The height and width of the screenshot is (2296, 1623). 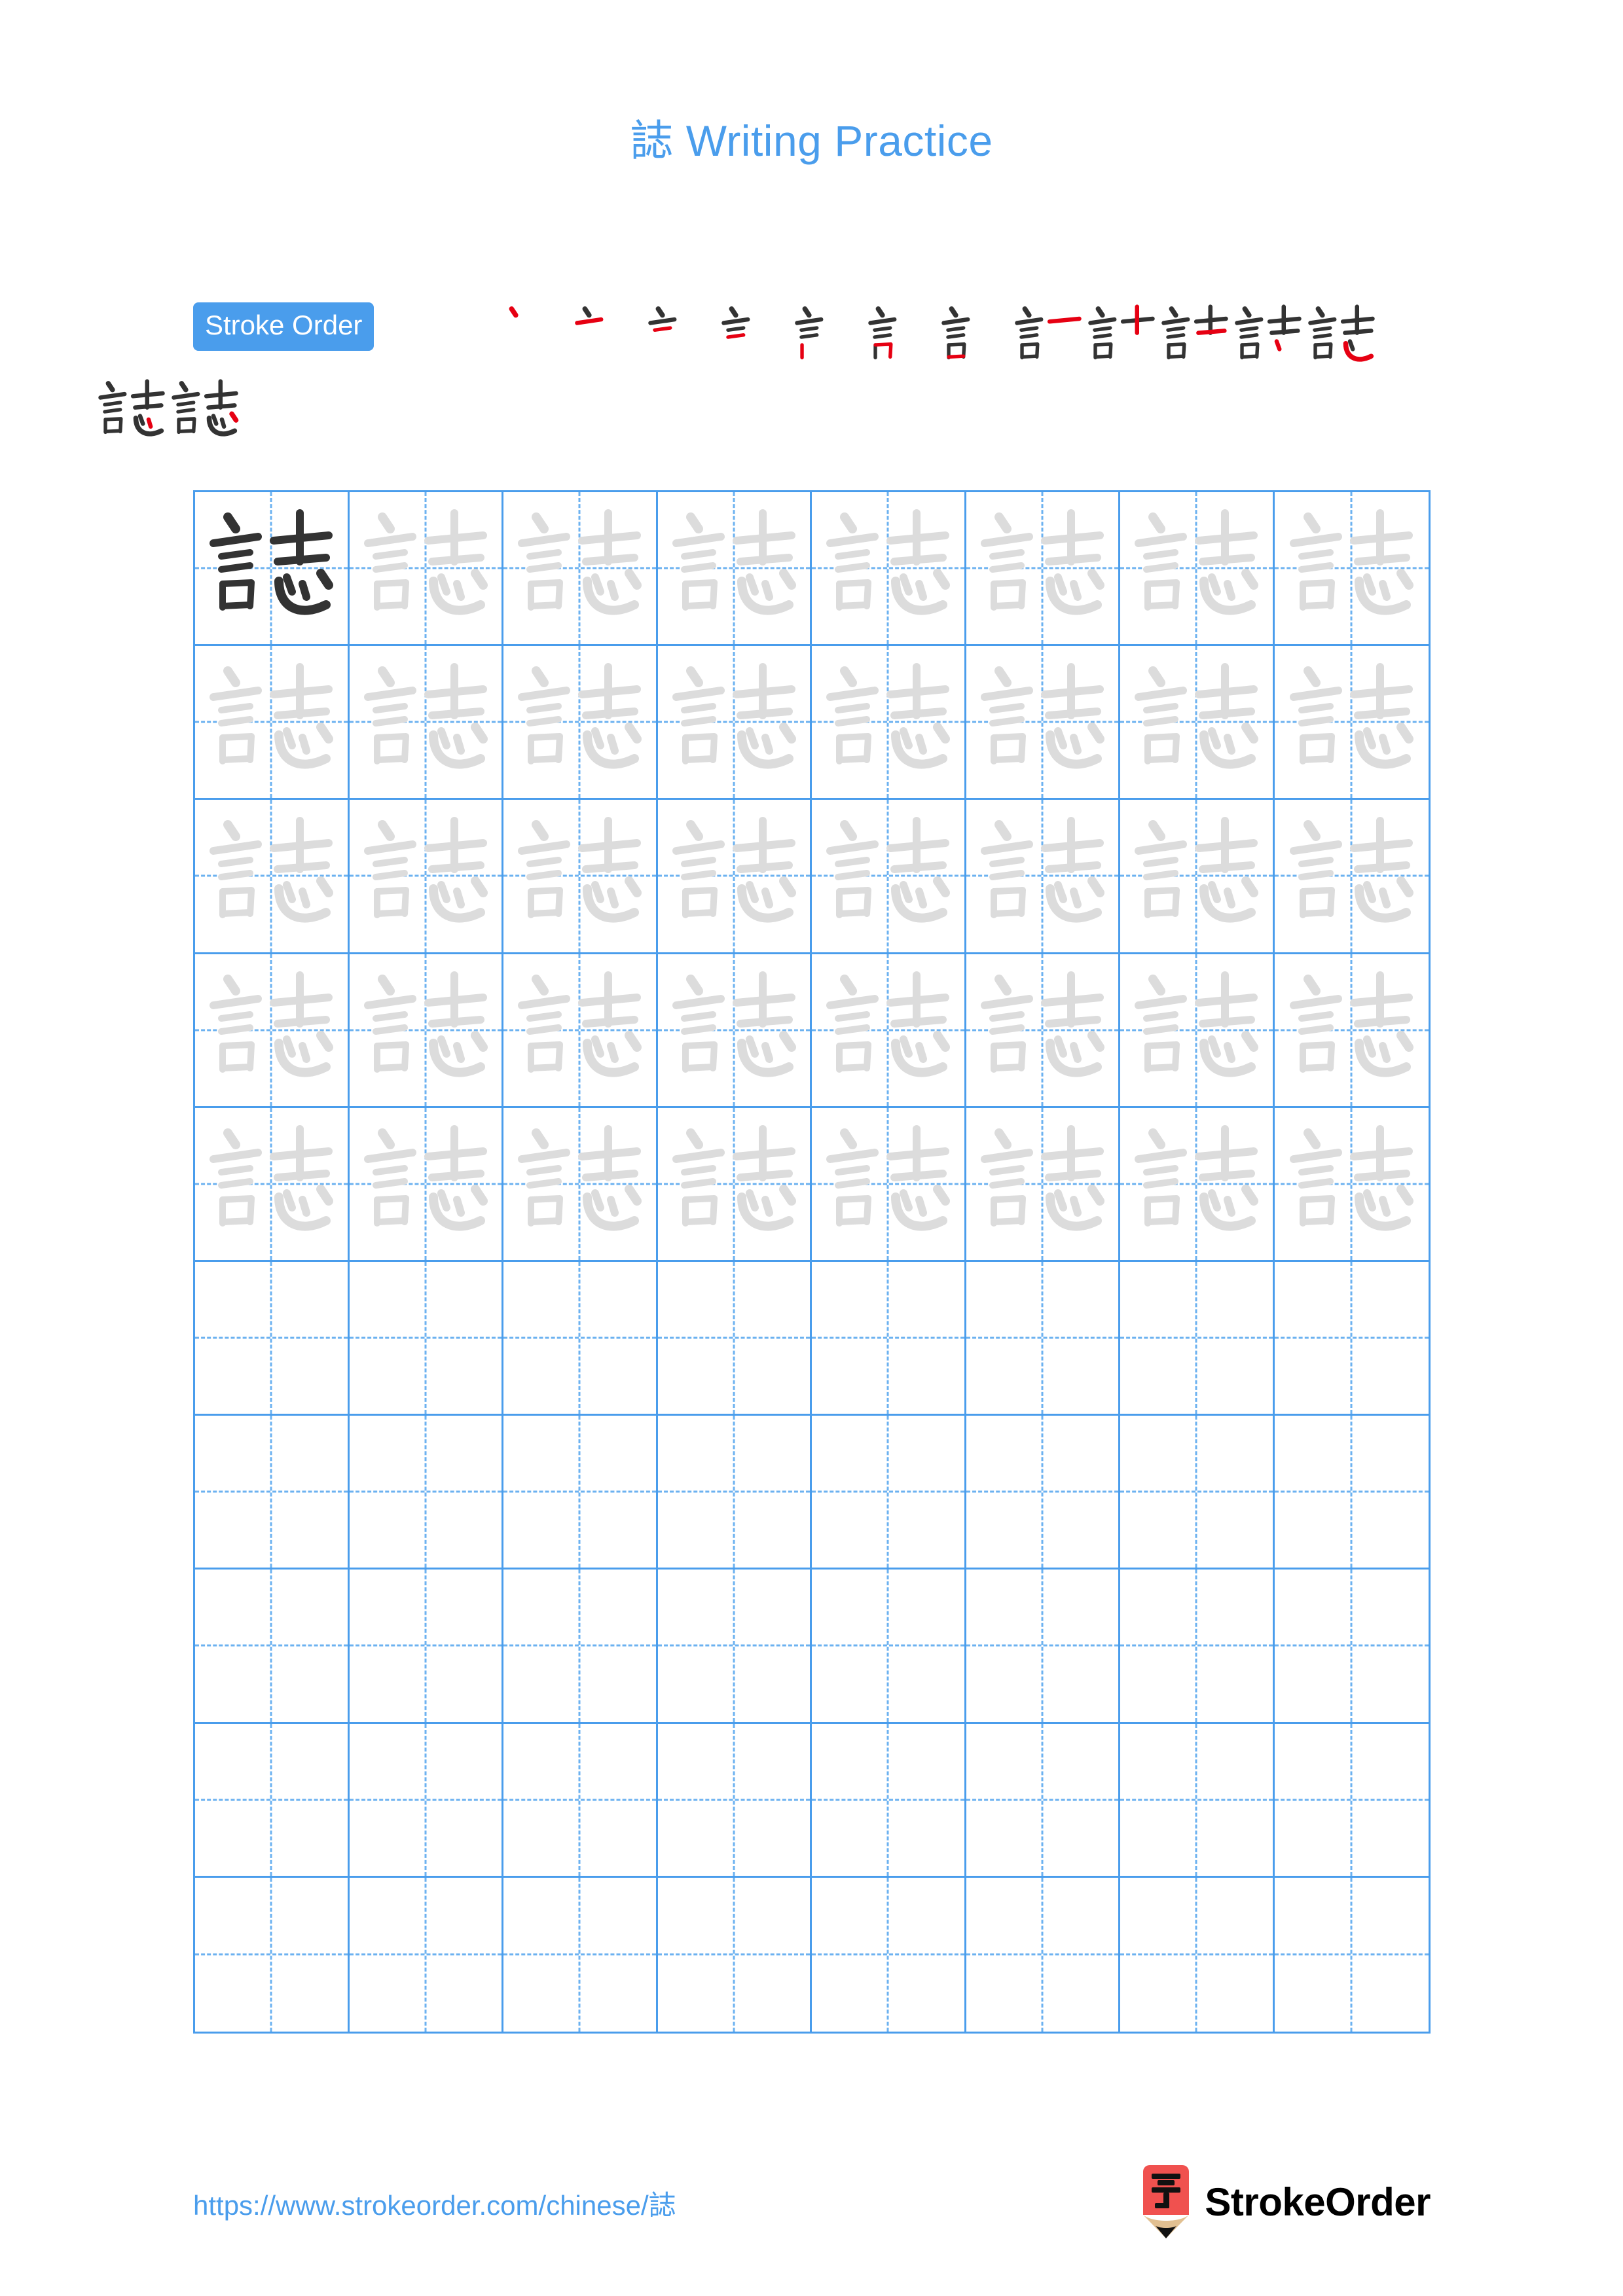 What do you see at coordinates (434, 2203) in the screenshot?
I see `footer-url-link: https://www.strokeorder.com/chinese/誌` at bounding box center [434, 2203].